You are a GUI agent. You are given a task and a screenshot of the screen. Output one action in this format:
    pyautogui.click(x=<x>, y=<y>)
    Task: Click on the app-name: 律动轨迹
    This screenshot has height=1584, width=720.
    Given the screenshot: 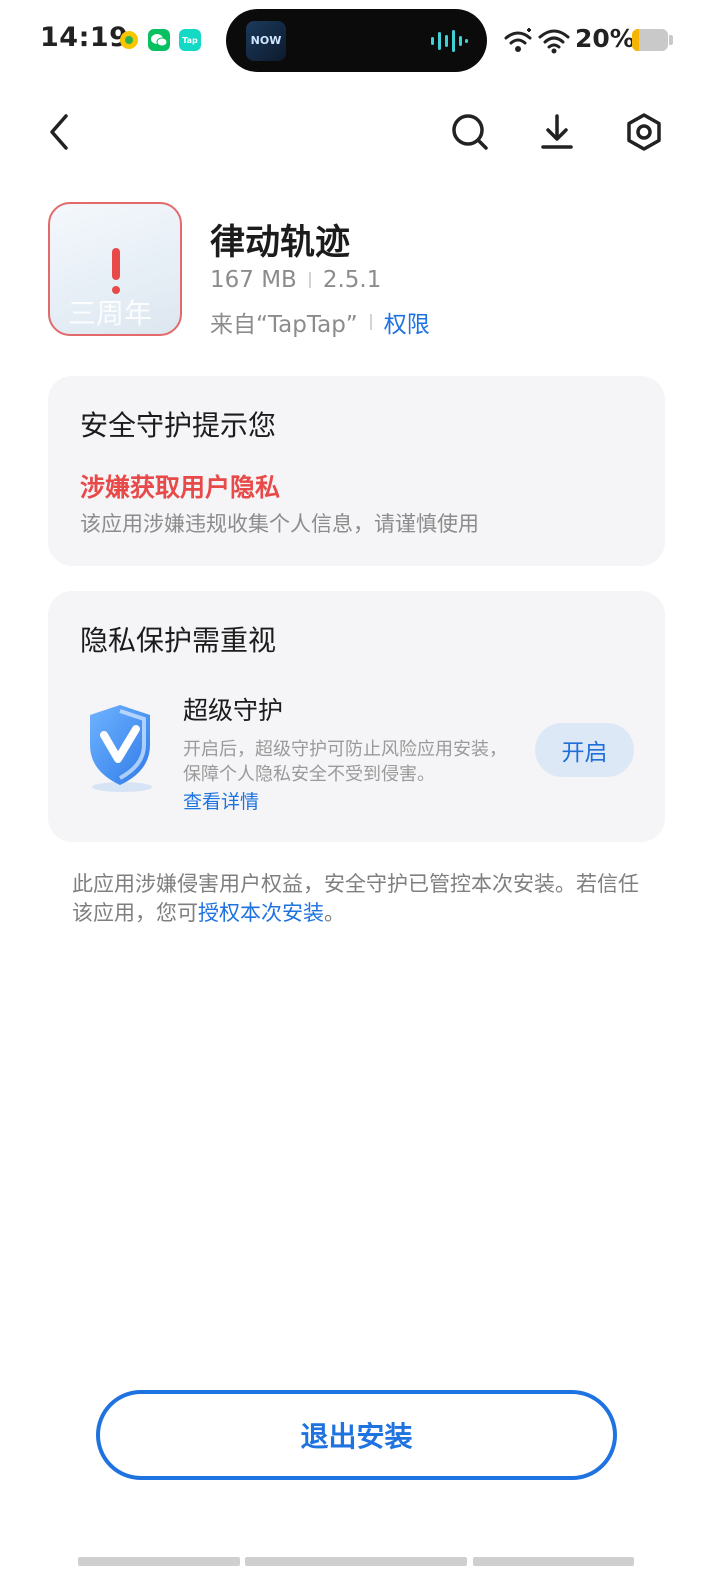 What is the action you would take?
    pyautogui.click(x=280, y=243)
    